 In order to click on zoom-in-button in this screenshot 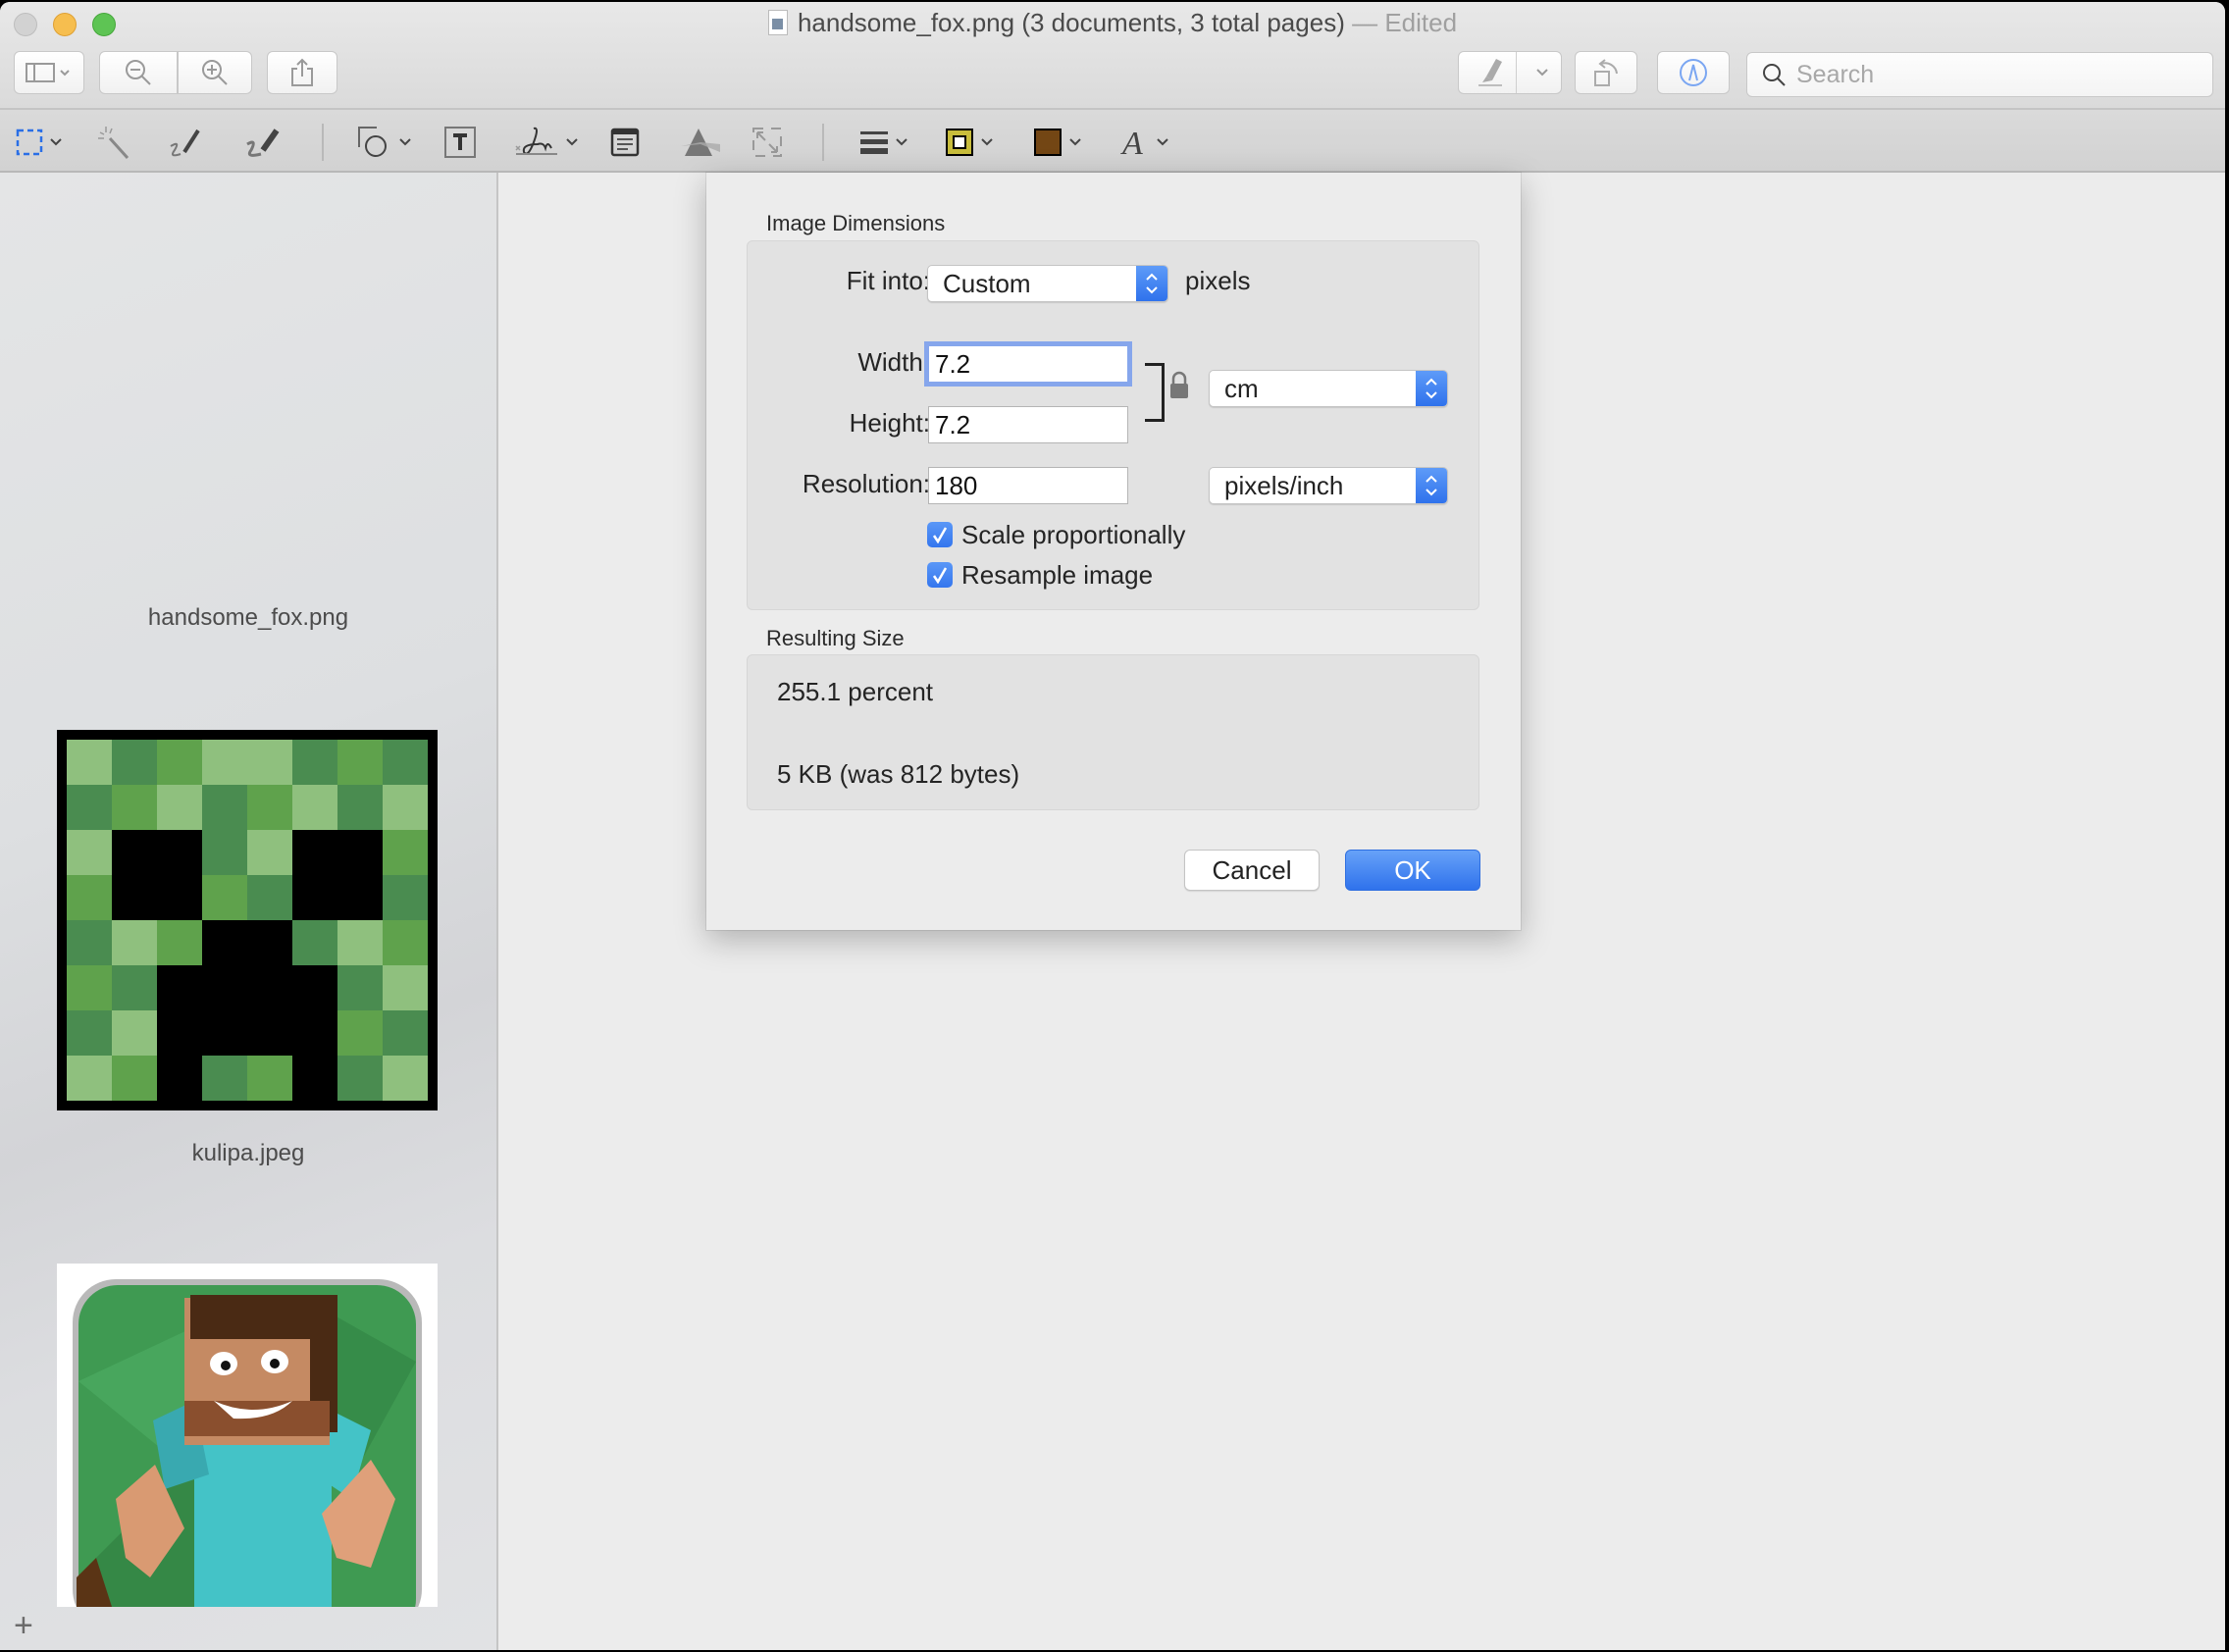, I will do `click(215, 73)`.